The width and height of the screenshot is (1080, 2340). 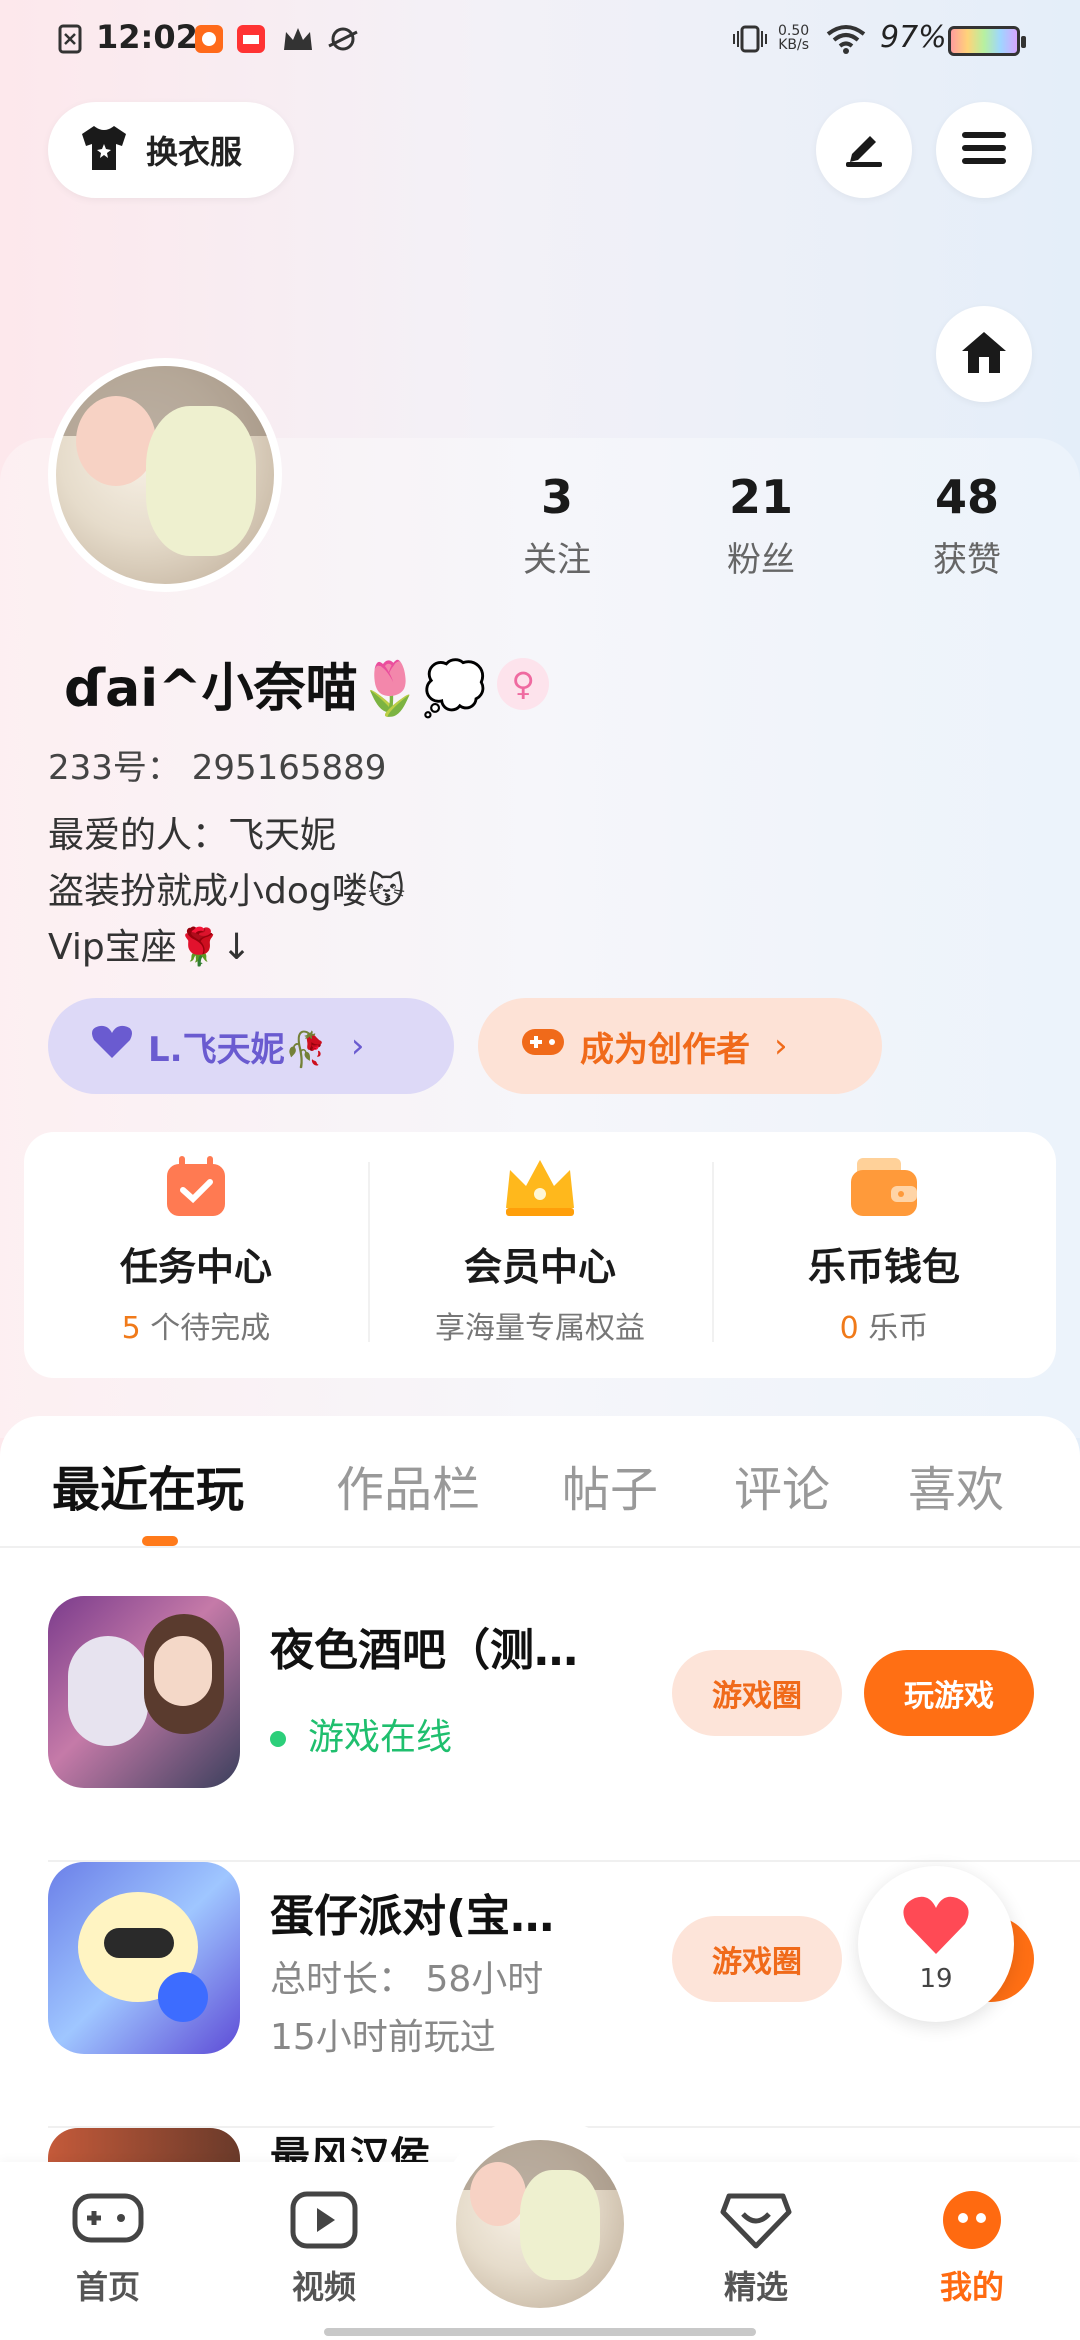 I want to click on tab-indicator, so click(x=160, y=1541).